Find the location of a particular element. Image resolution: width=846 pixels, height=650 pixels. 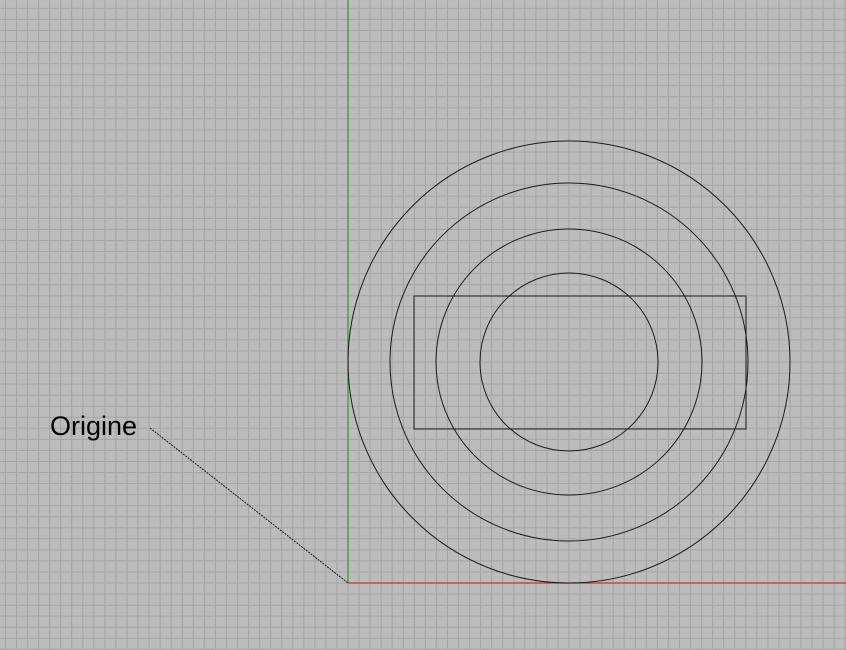

origin-label: Origine is located at coordinates (94, 426).